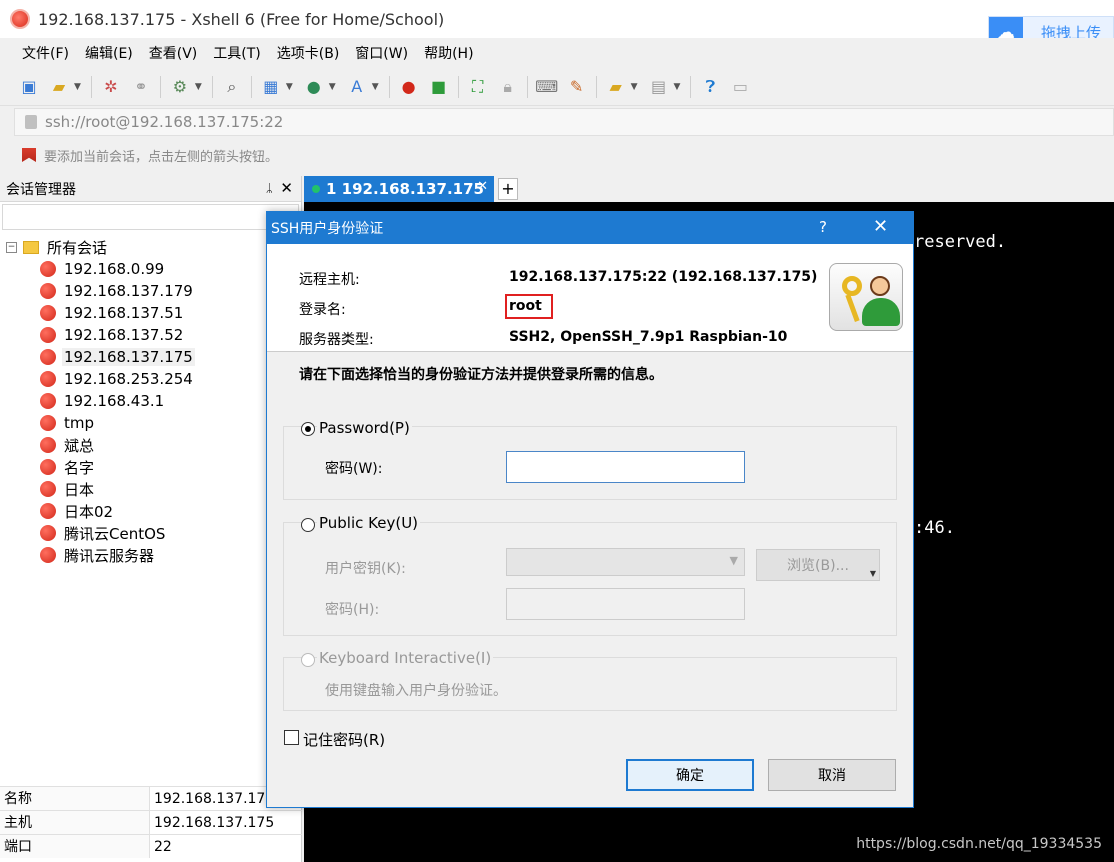 The height and width of the screenshot is (862, 1114). I want to click on globe-icon: ●, so click(314, 87).